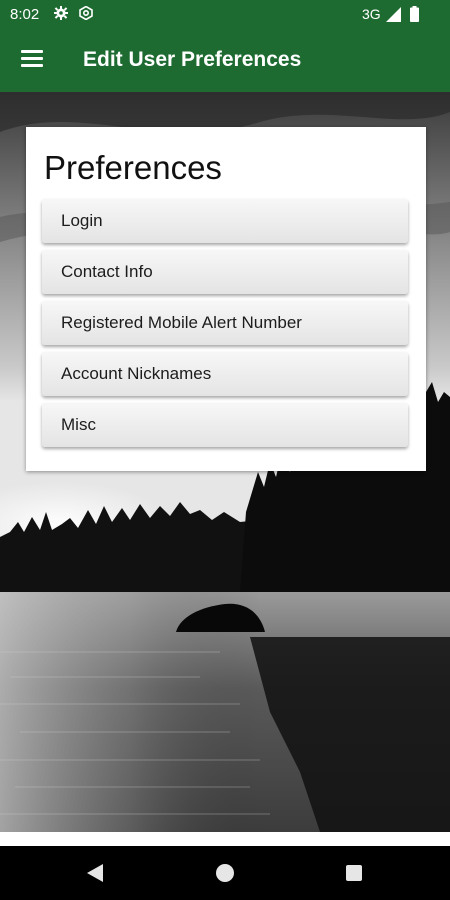 This screenshot has height=900, width=450. I want to click on status-bar: 8:02 3G, so click(225, 15).